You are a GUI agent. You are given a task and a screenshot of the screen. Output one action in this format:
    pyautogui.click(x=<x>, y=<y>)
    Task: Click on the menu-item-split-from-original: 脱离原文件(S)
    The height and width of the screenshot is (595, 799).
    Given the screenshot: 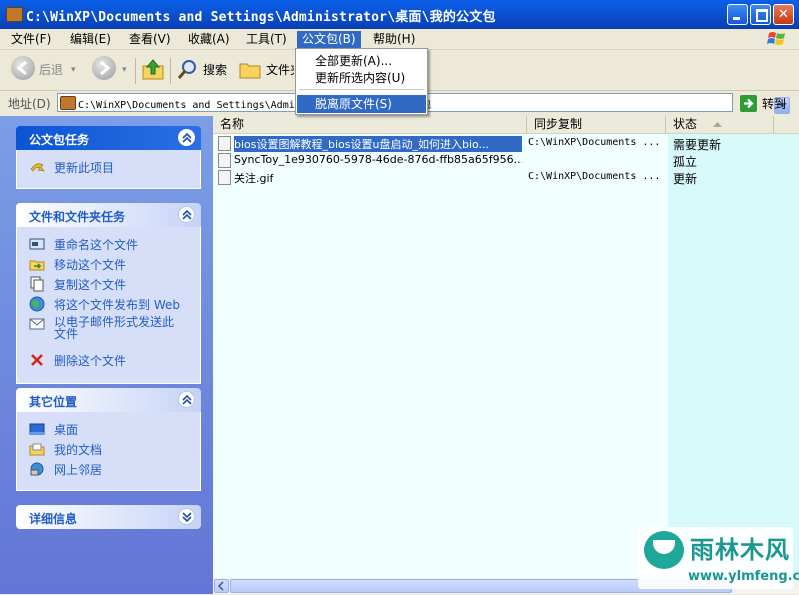 What is the action you would take?
    pyautogui.click(x=361, y=104)
    